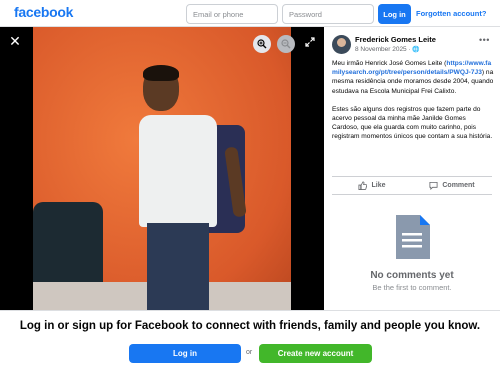 This screenshot has height=375, width=500. I want to click on or-label: or, so click(249, 352).